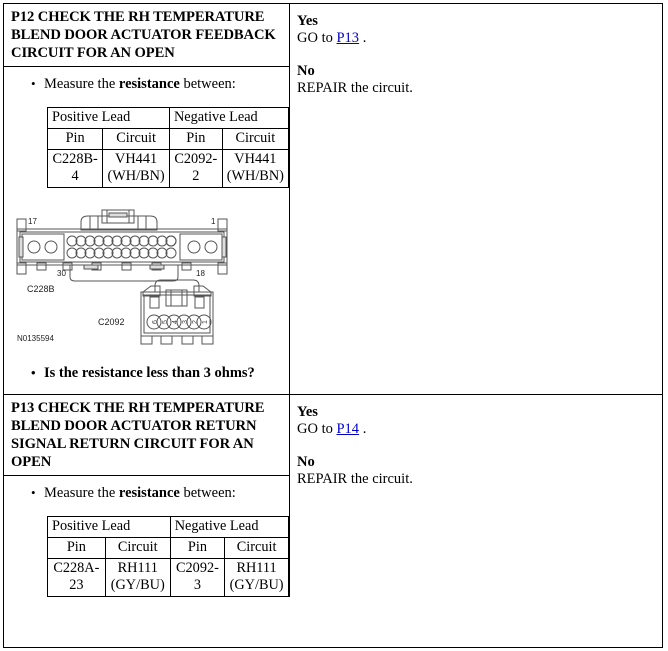  I want to click on cell-positive-pin: C228A-23, so click(76, 577).